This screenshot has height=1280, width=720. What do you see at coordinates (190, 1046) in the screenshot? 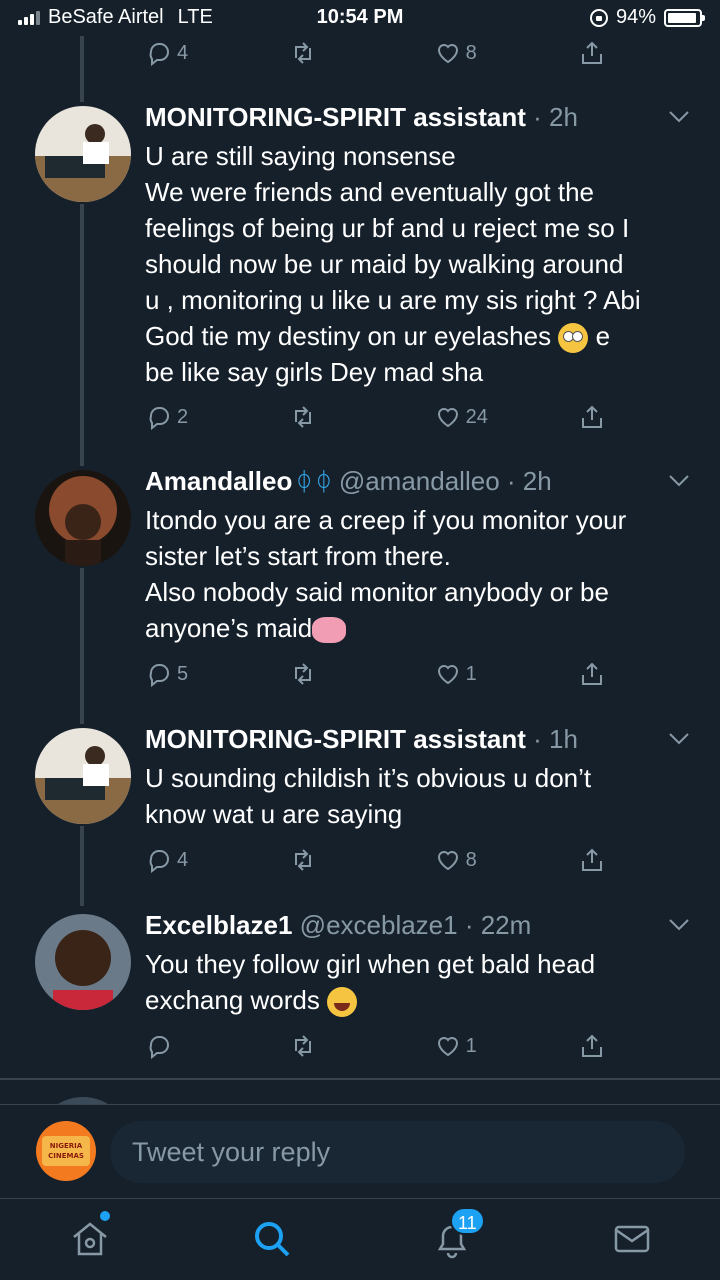
I see `reply-button` at bounding box center [190, 1046].